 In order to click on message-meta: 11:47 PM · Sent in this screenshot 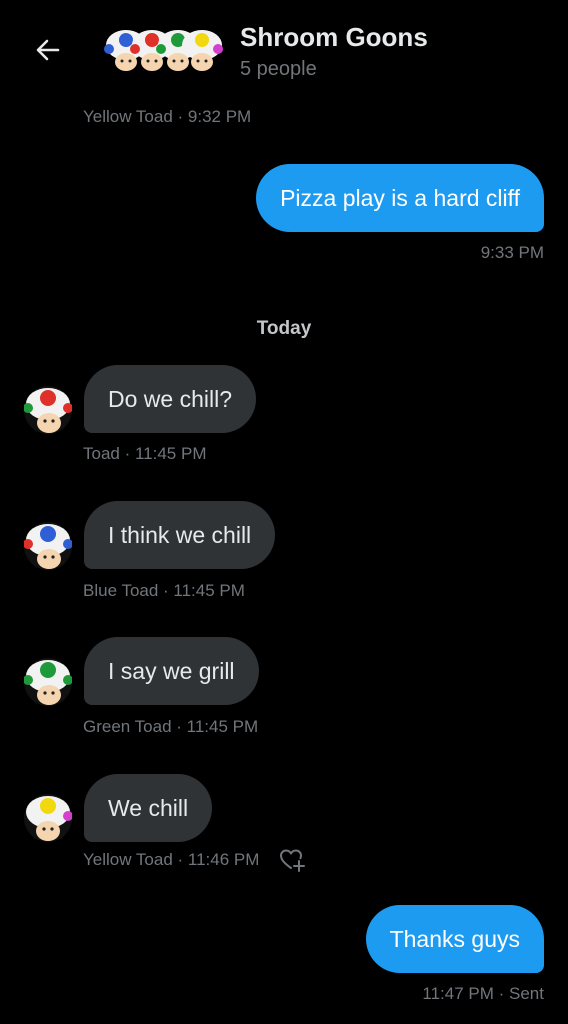, I will do `click(483, 993)`.